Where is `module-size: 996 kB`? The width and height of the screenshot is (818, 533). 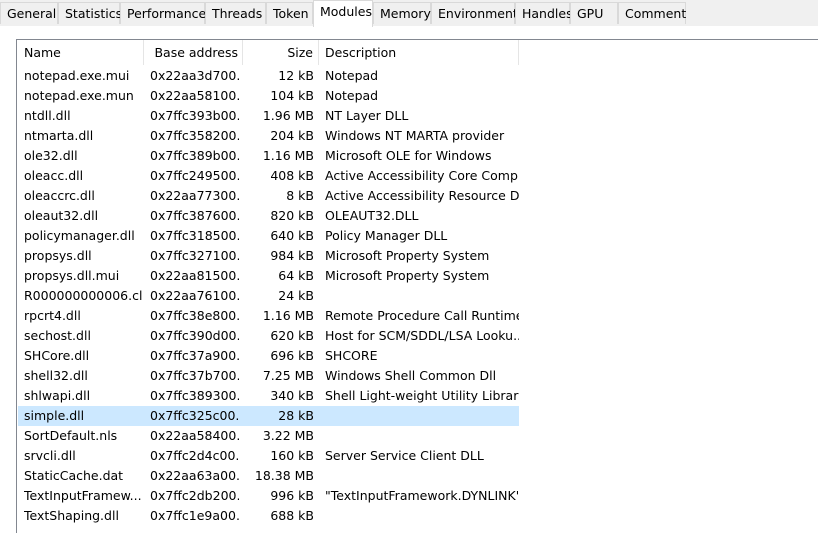 module-size: 996 kB is located at coordinates (292, 495).